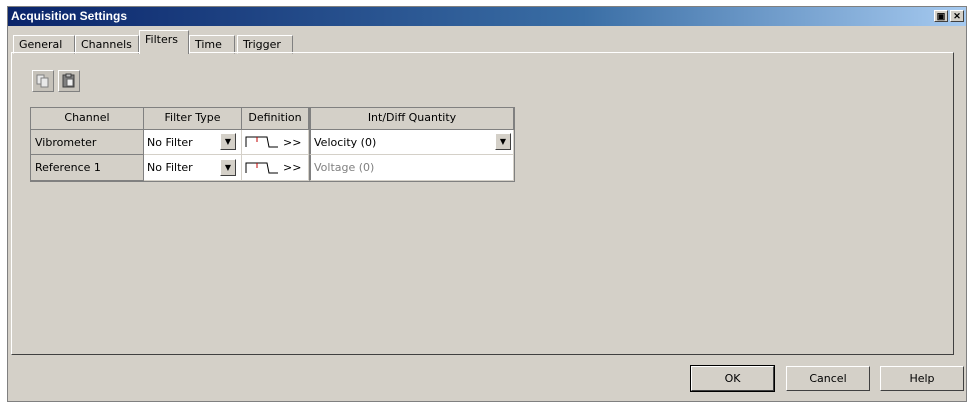  Describe the element at coordinates (411, 142) in the screenshot. I see `quantity-select: Velocity (0) ▼` at that location.